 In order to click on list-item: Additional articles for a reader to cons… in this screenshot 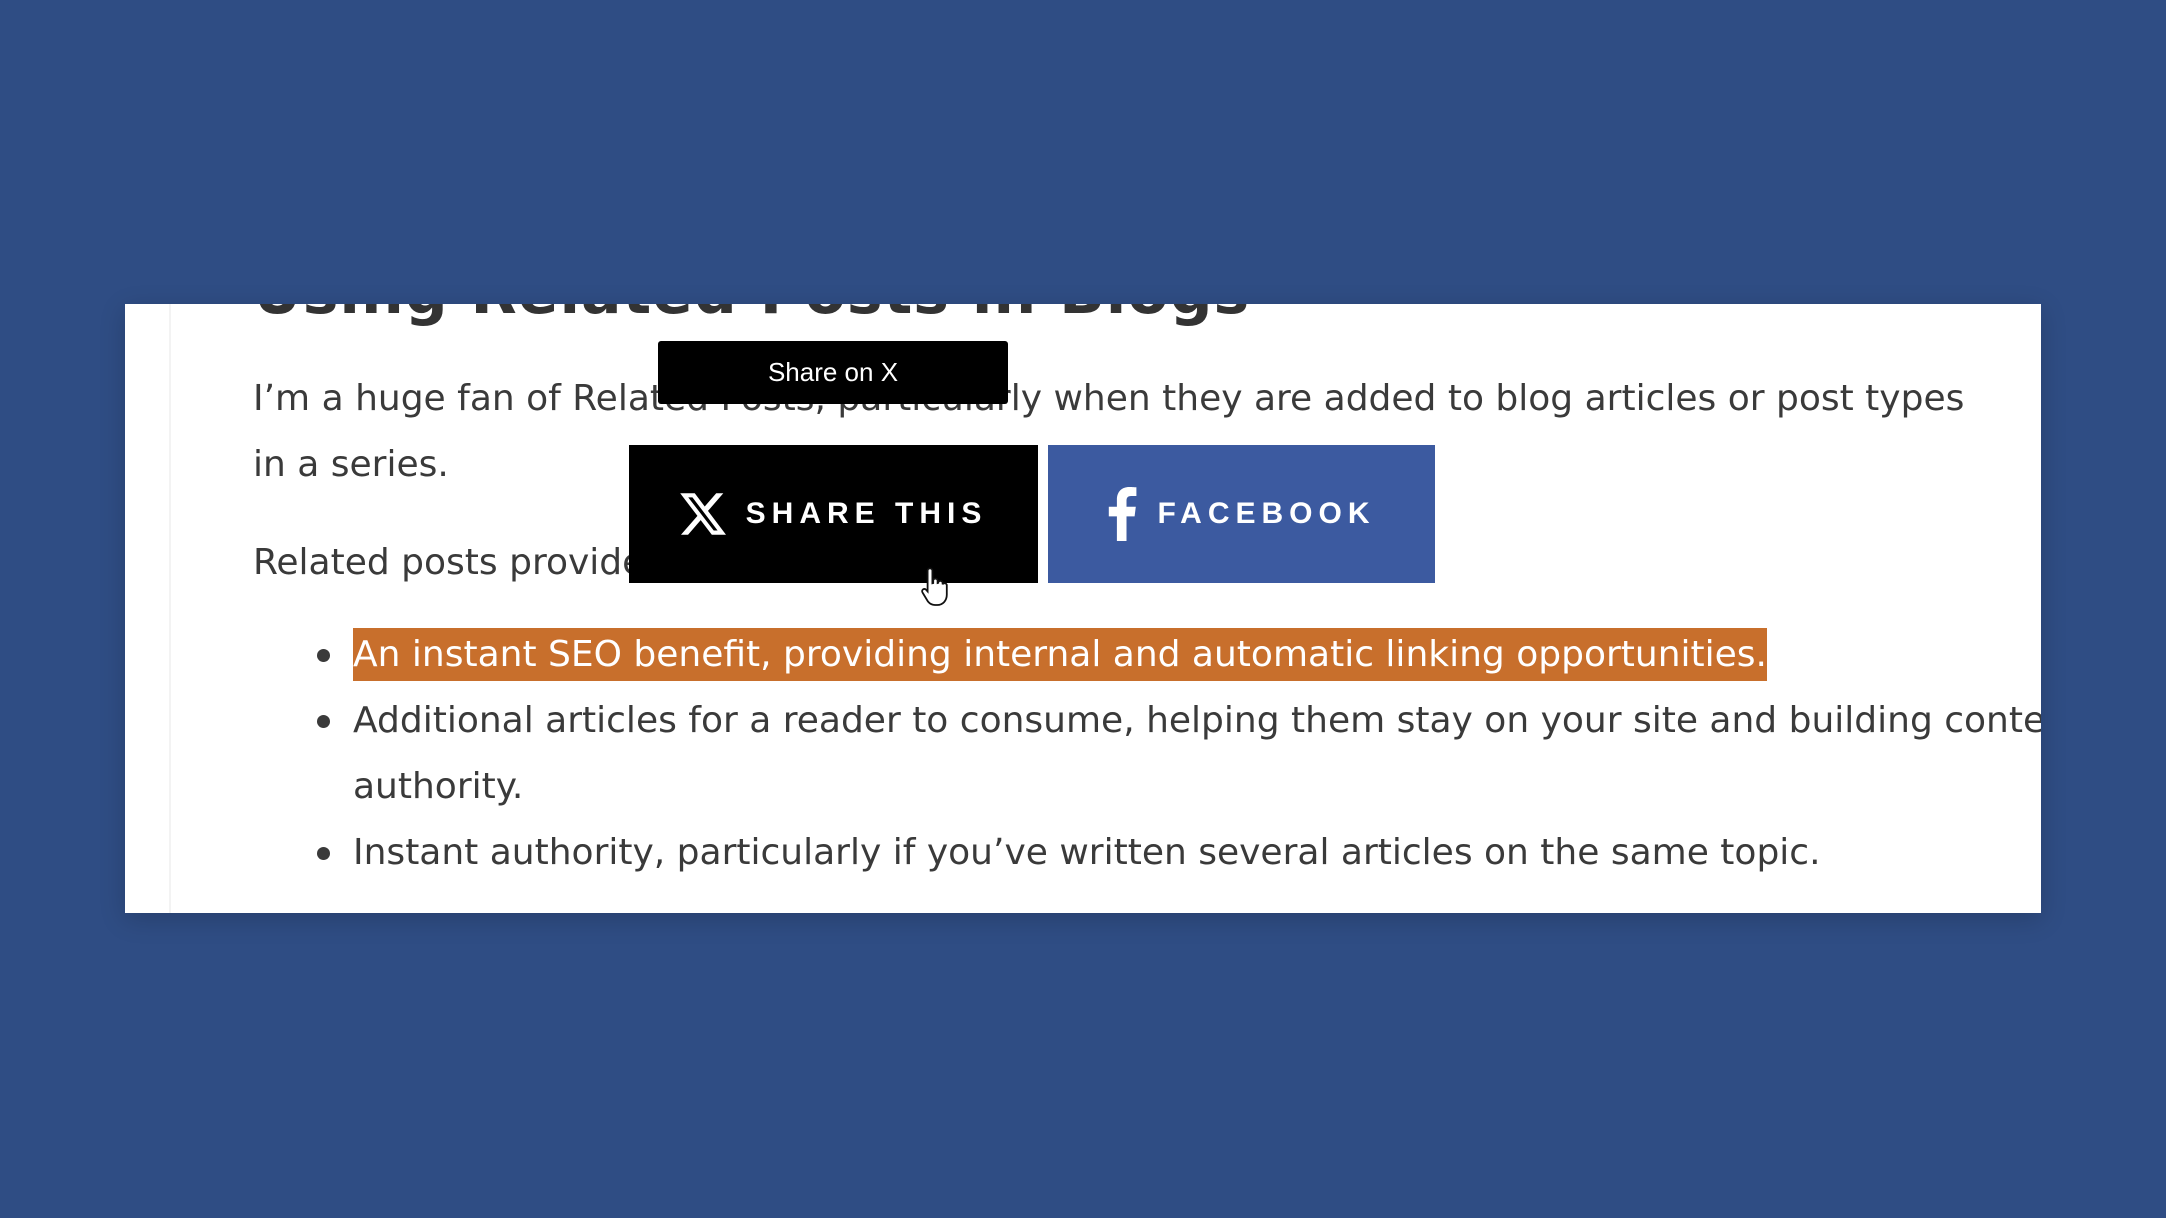, I will do `click(1179, 754)`.